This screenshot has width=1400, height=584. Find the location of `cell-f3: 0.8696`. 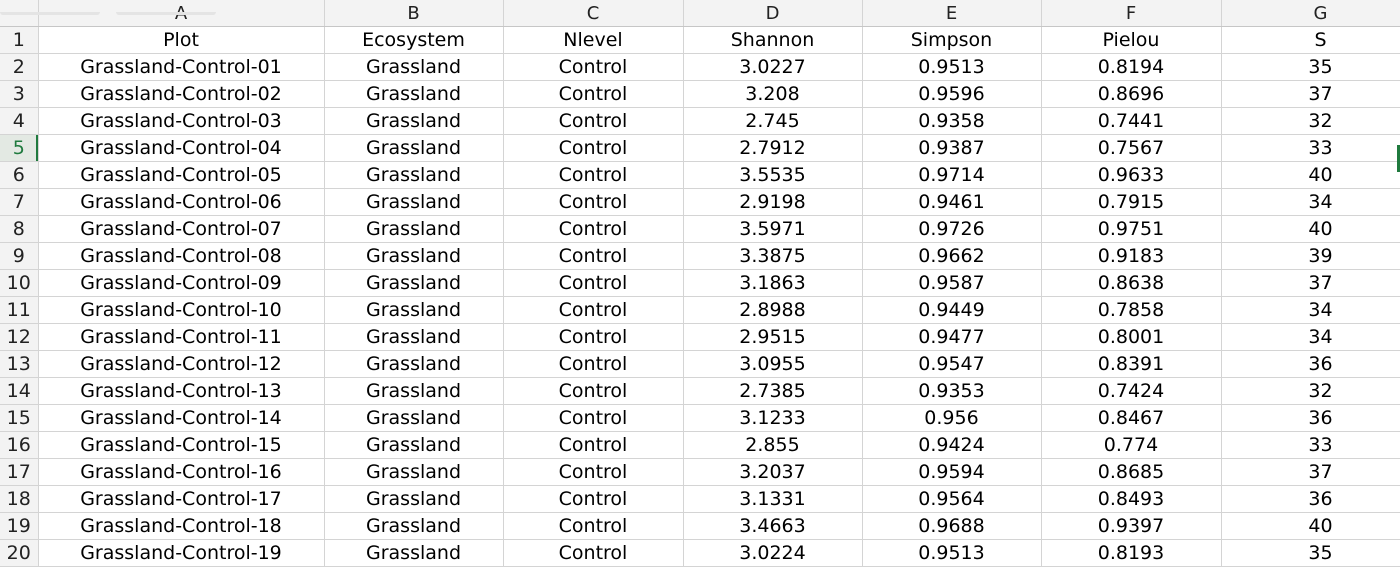

cell-f3: 0.8696 is located at coordinates (1131, 94).